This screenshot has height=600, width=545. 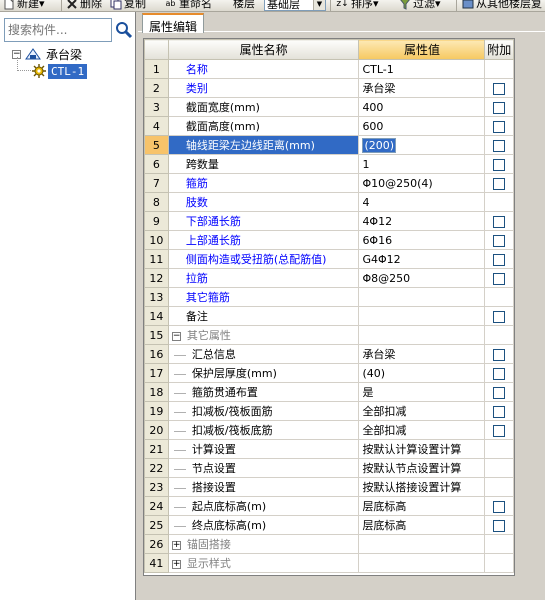 What do you see at coordinates (501, 5) in the screenshot?
I see `copy-from-floor-button: 从其他楼层复` at bounding box center [501, 5].